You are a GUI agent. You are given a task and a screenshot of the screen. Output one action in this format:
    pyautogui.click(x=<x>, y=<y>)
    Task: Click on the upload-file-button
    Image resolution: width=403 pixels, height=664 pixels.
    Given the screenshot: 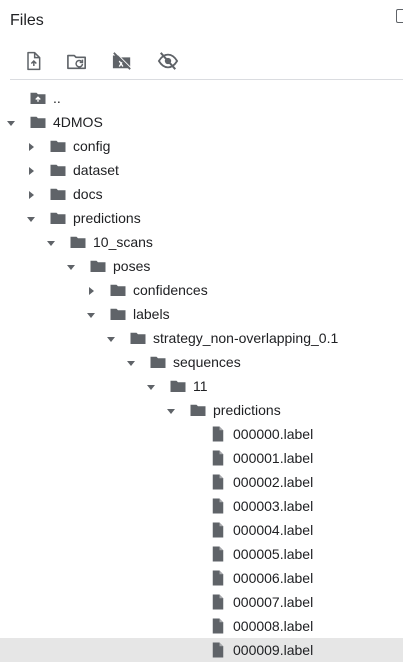 What is the action you would take?
    pyautogui.click(x=33, y=61)
    